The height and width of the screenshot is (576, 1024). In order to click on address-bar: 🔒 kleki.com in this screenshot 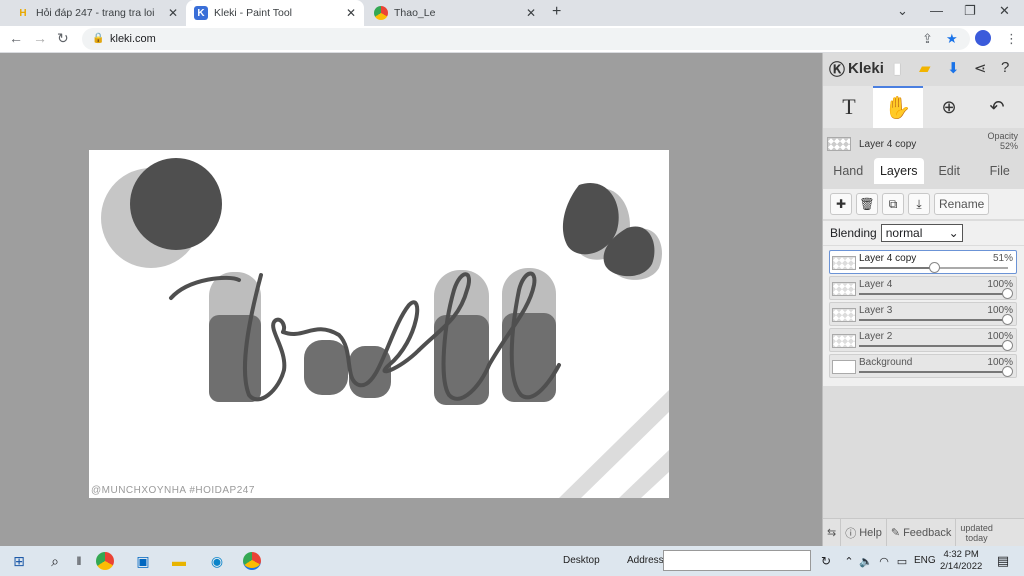, I will do `click(526, 39)`.